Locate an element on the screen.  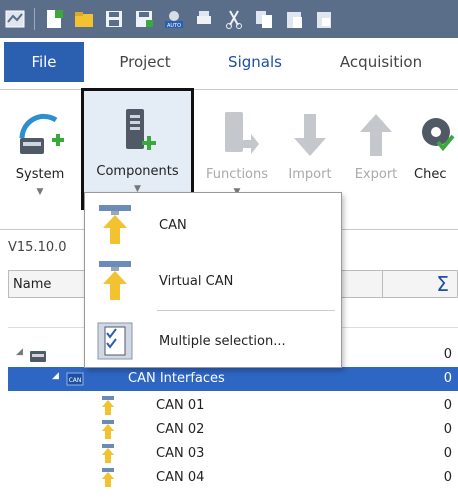
ribbon-tab-bar: File Project Signals Acquisition is located at coordinates (229, 64).